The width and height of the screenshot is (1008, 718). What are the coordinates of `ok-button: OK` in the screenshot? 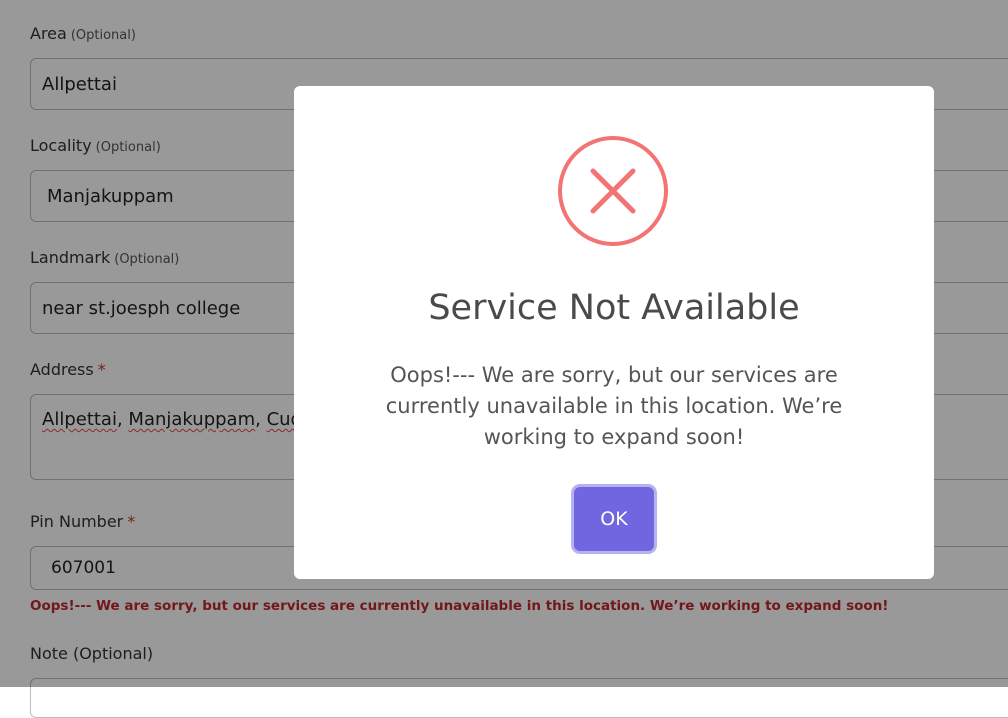 It's located at (614, 519).